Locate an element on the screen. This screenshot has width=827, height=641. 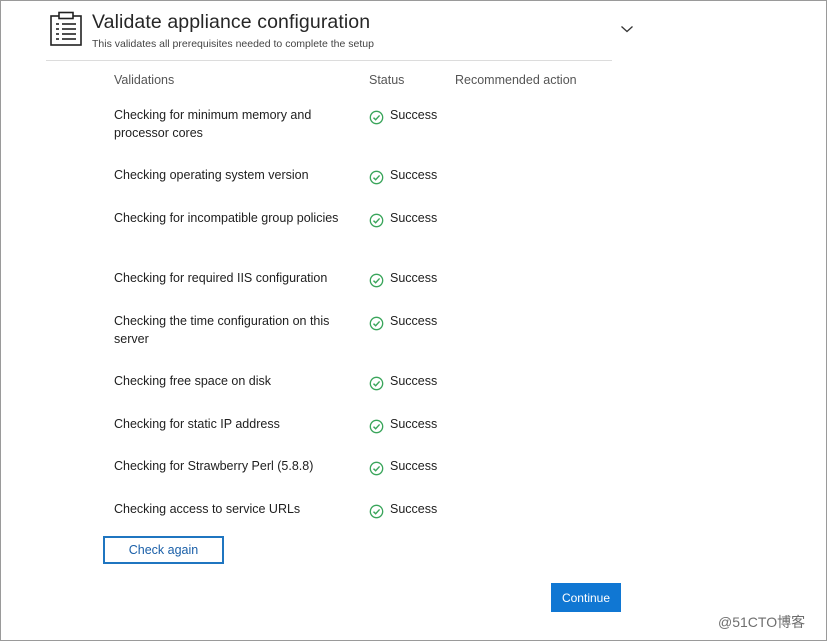
page-title: Validate appliance configuration is located at coordinates (231, 22).